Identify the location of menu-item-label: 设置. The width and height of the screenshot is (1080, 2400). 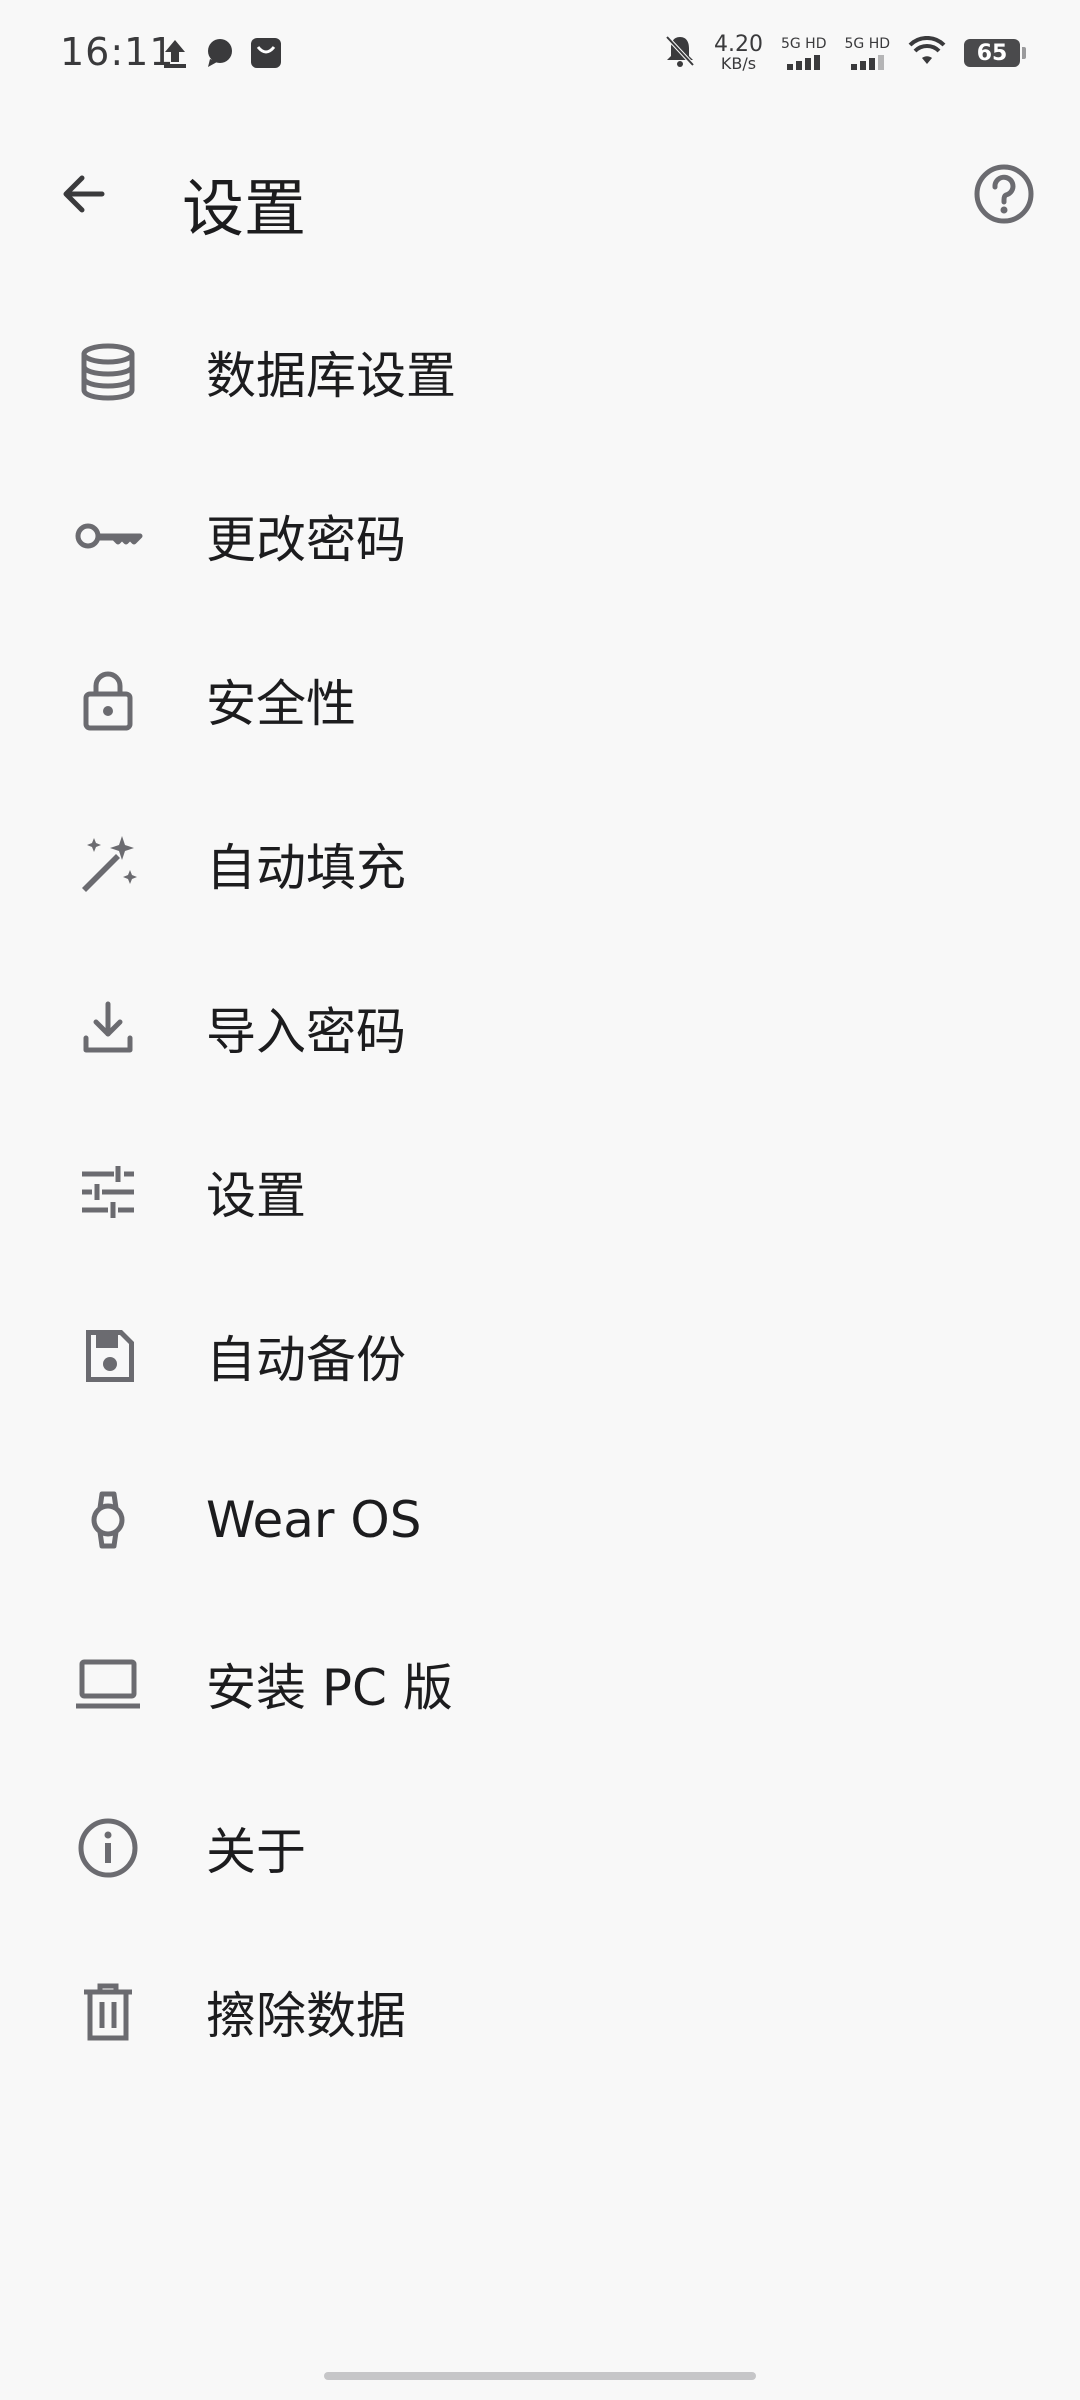
(256, 1196).